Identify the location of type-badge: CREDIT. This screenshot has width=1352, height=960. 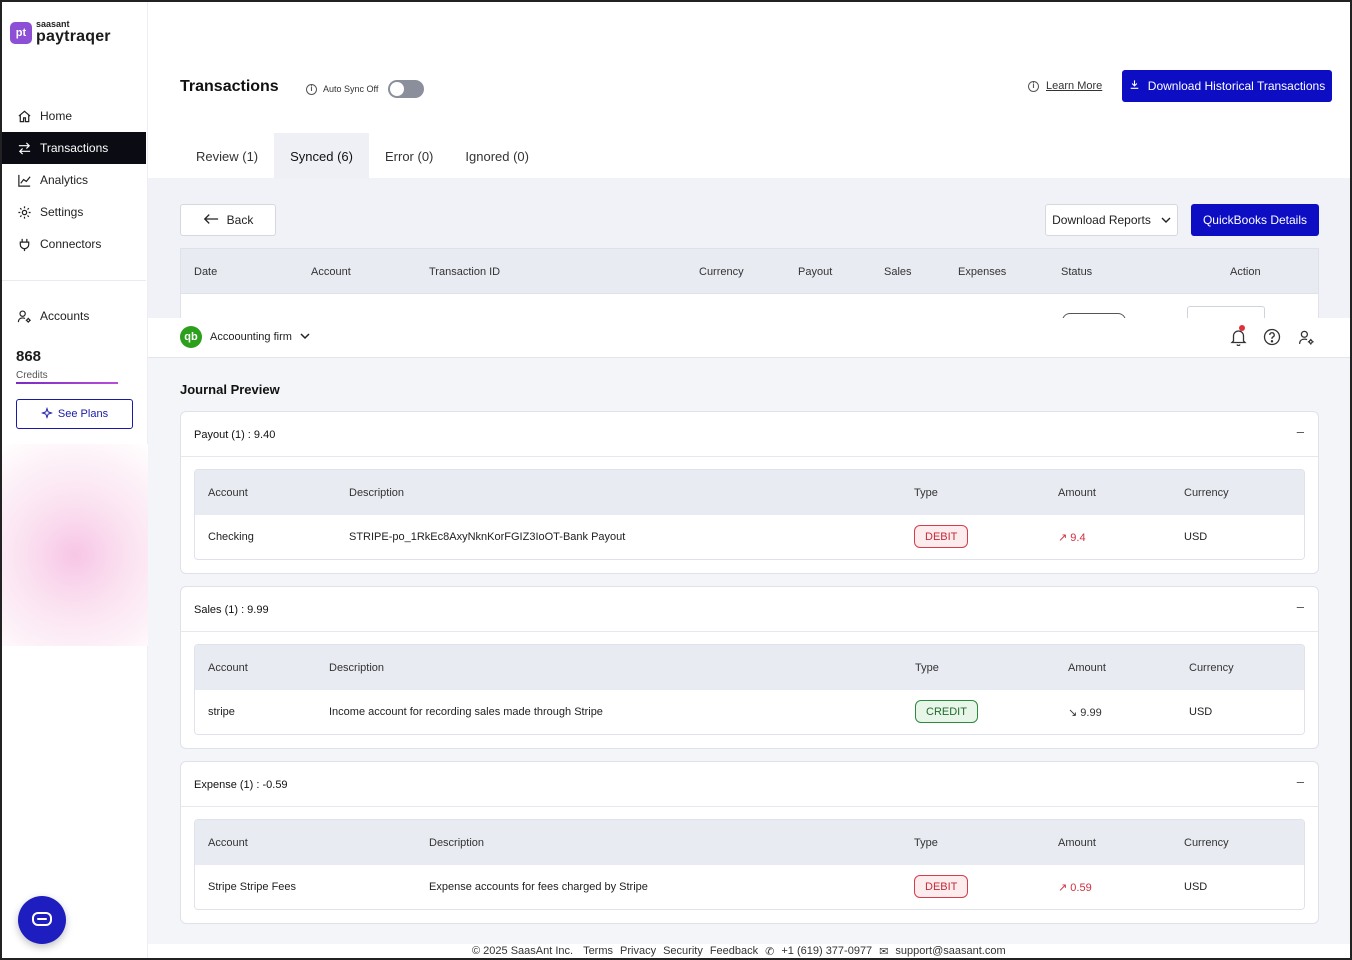
(946, 711).